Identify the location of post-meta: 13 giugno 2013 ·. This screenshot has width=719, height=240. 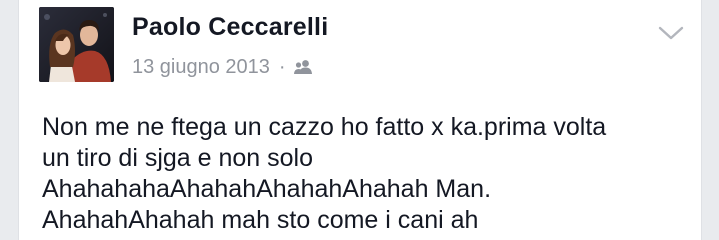
(222, 67).